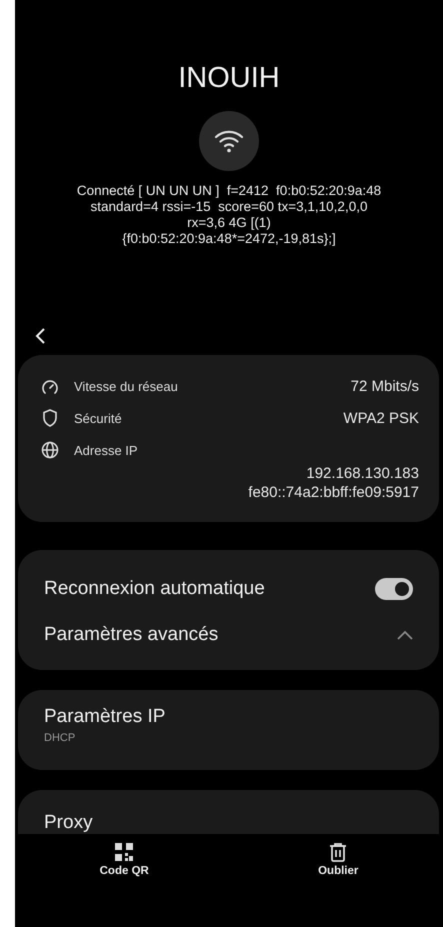 This screenshot has width=443, height=927. I want to click on trash-icon, so click(338, 852).